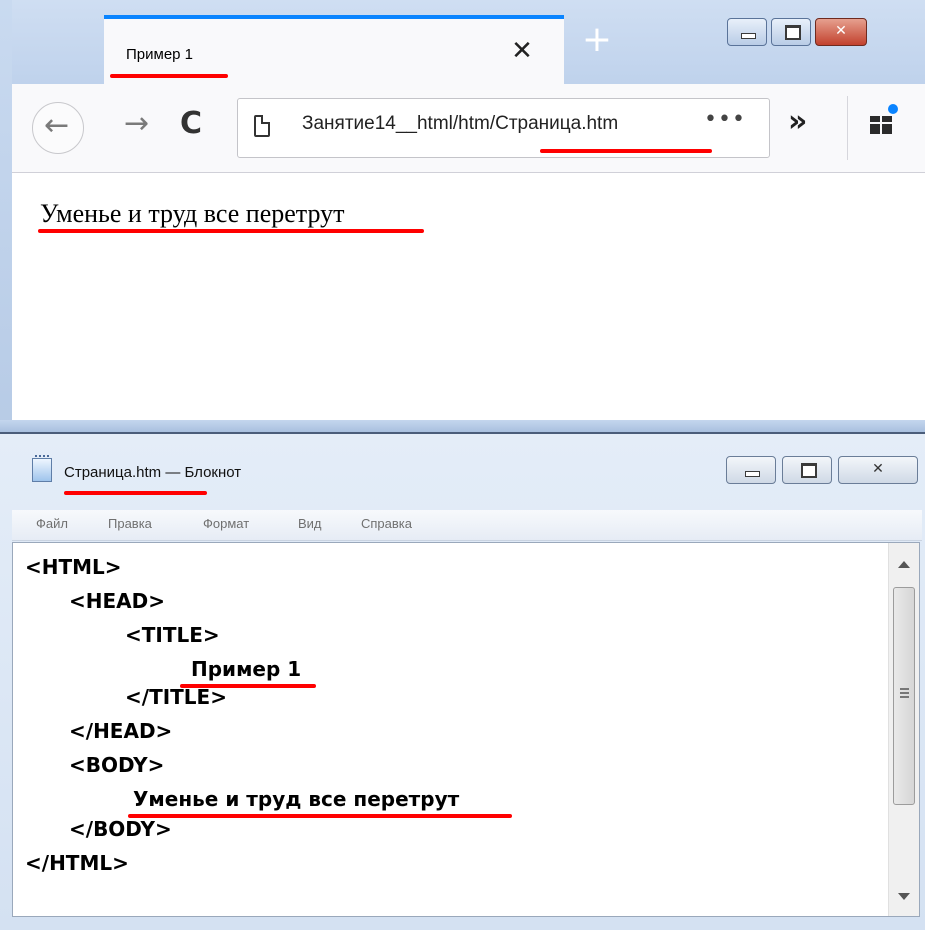 The image size is (925, 930). Describe the element at coordinates (884, 119) in the screenshot. I see `gift-icon` at that location.